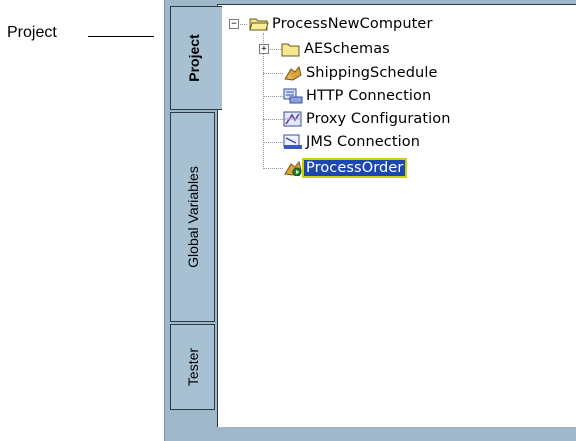 This screenshot has height=441, width=576. What do you see at coordinates (292, 142) in the screenshot?
I see `jms-connection-icon` at bounding box center [292, 142].